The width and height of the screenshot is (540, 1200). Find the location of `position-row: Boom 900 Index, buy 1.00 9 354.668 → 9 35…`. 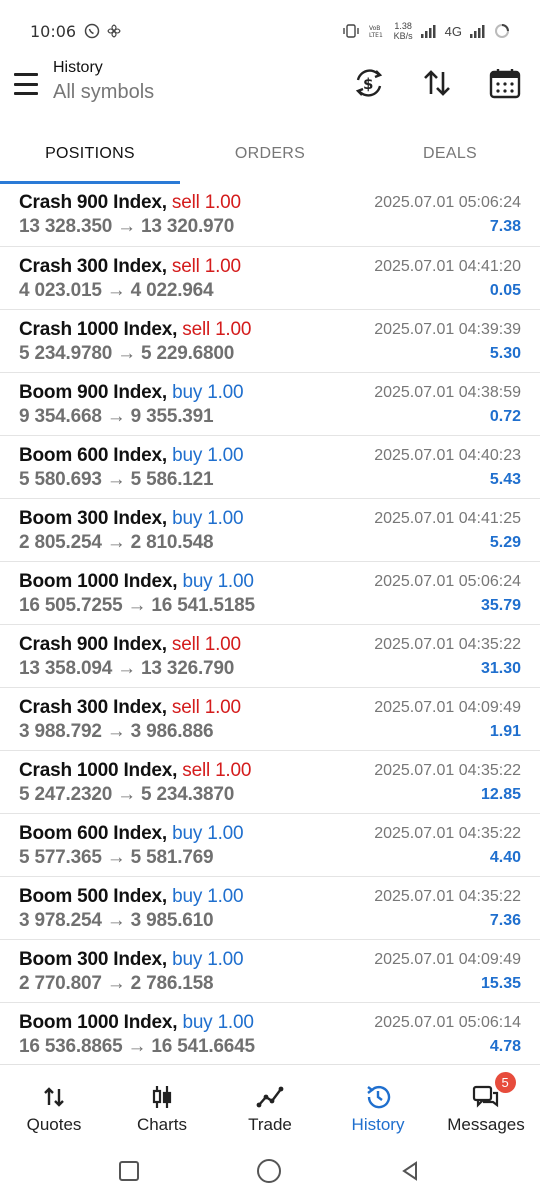

position-row: Boom 900 Index, buy 1.00 9 354.668 → 9 35… is located at coordinates (270, 403).